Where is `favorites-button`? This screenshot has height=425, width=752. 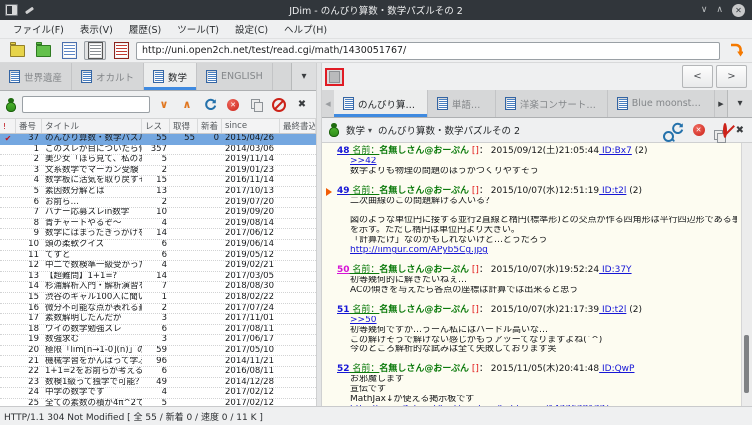
favorites-button is located at coordinates (43, 50).